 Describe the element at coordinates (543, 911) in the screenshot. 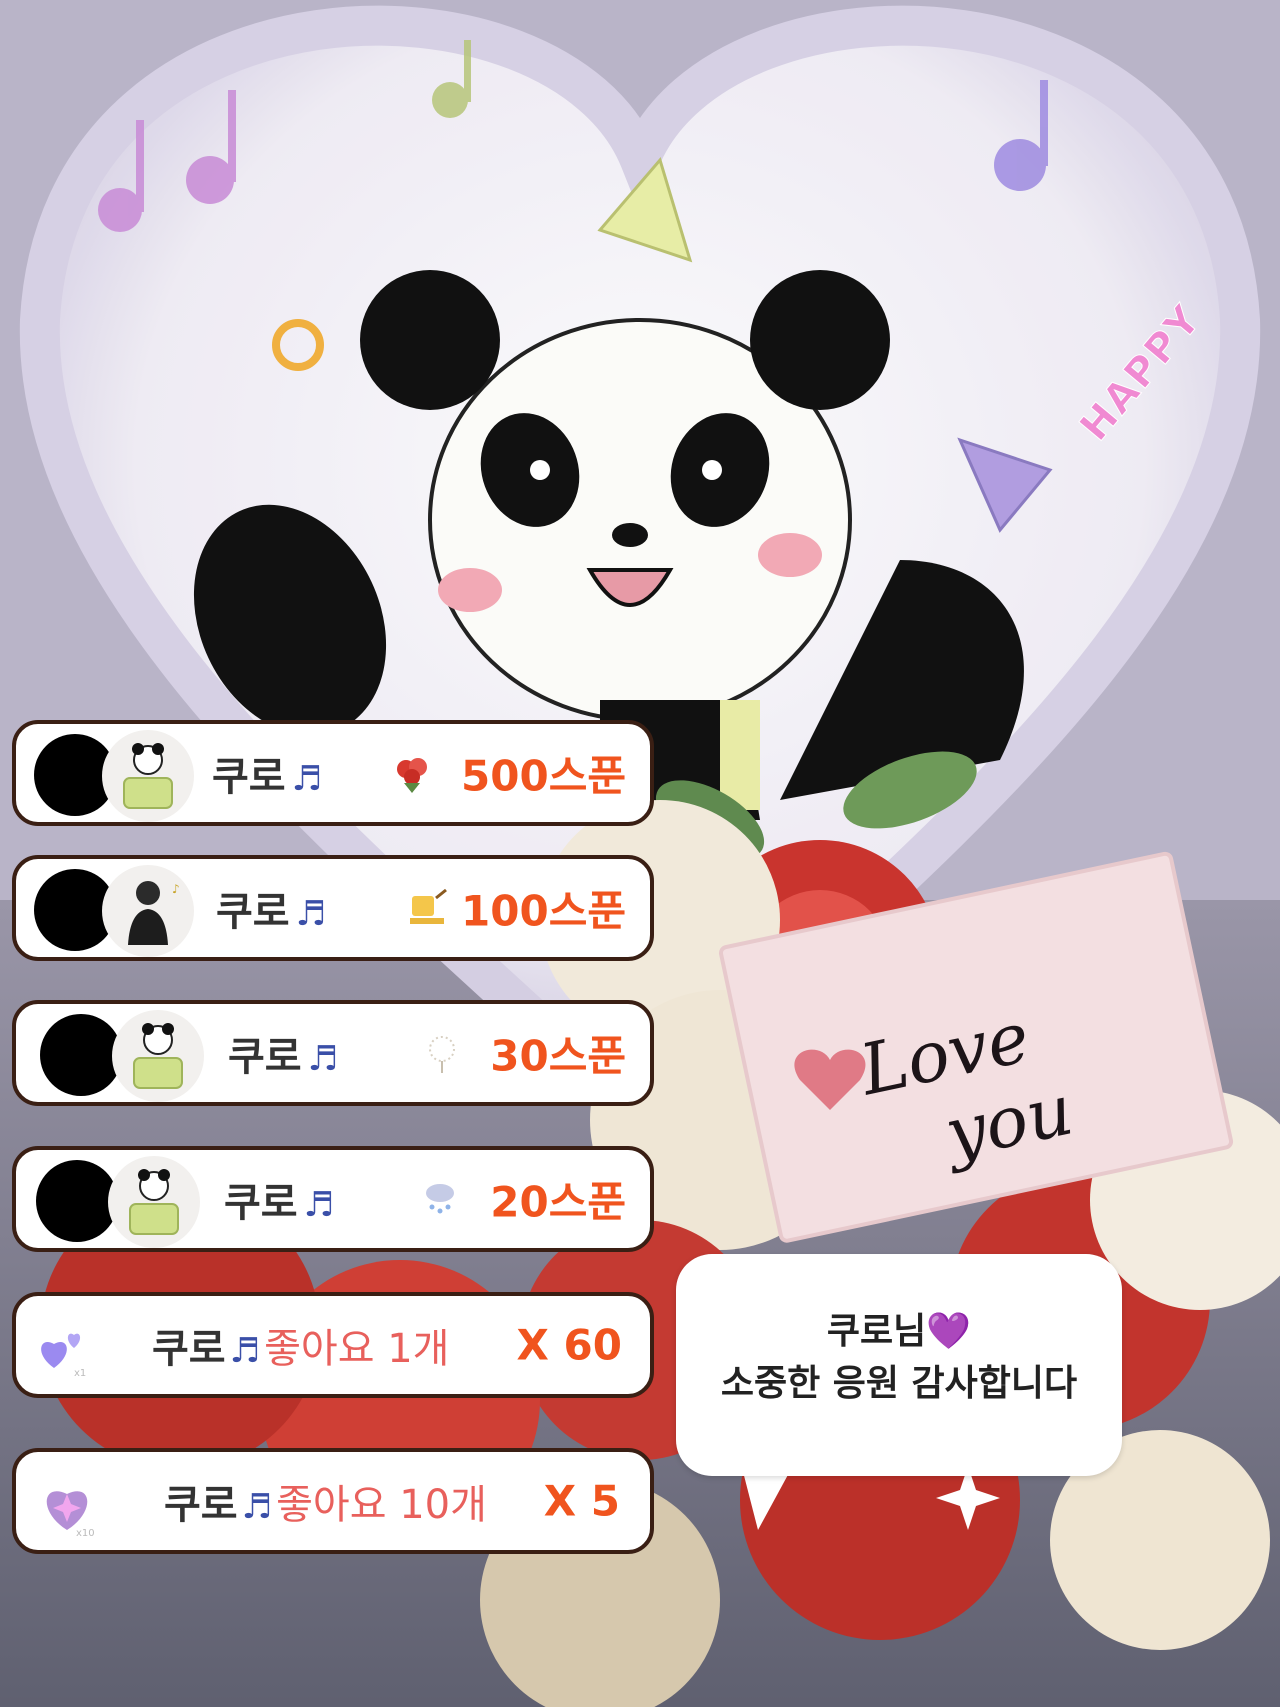

I see `spoon-amount: 100스푼` at that location.